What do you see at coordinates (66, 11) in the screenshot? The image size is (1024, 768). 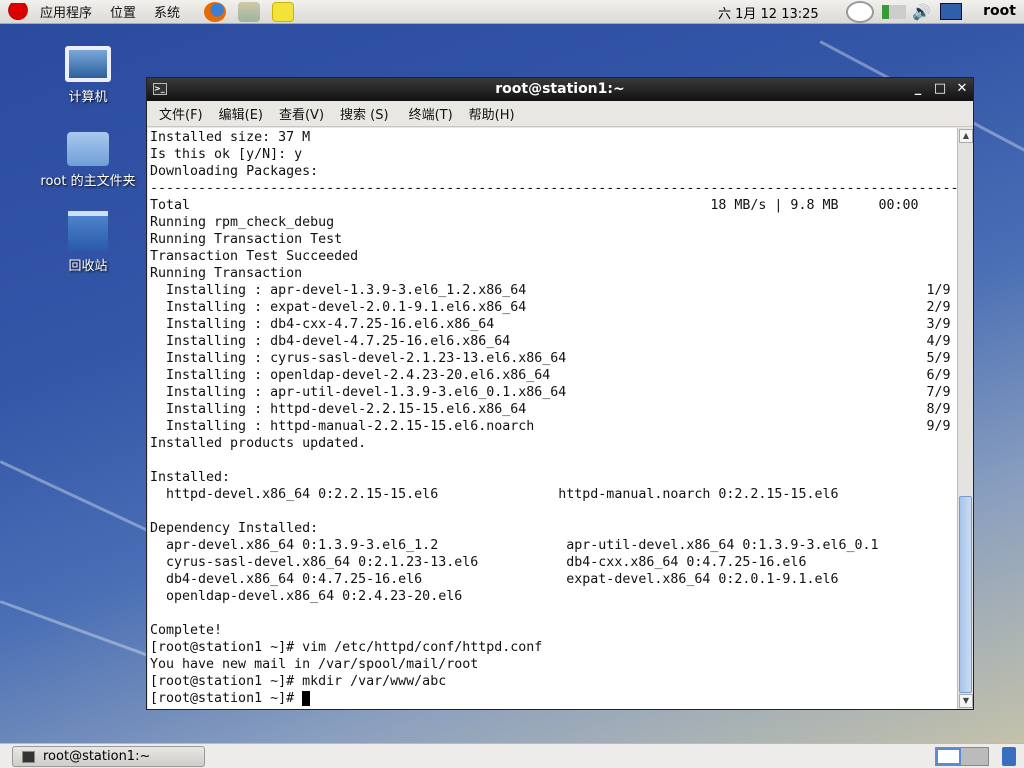 I see `menu-applications: 应用程序` at bounding box center [66, 11].